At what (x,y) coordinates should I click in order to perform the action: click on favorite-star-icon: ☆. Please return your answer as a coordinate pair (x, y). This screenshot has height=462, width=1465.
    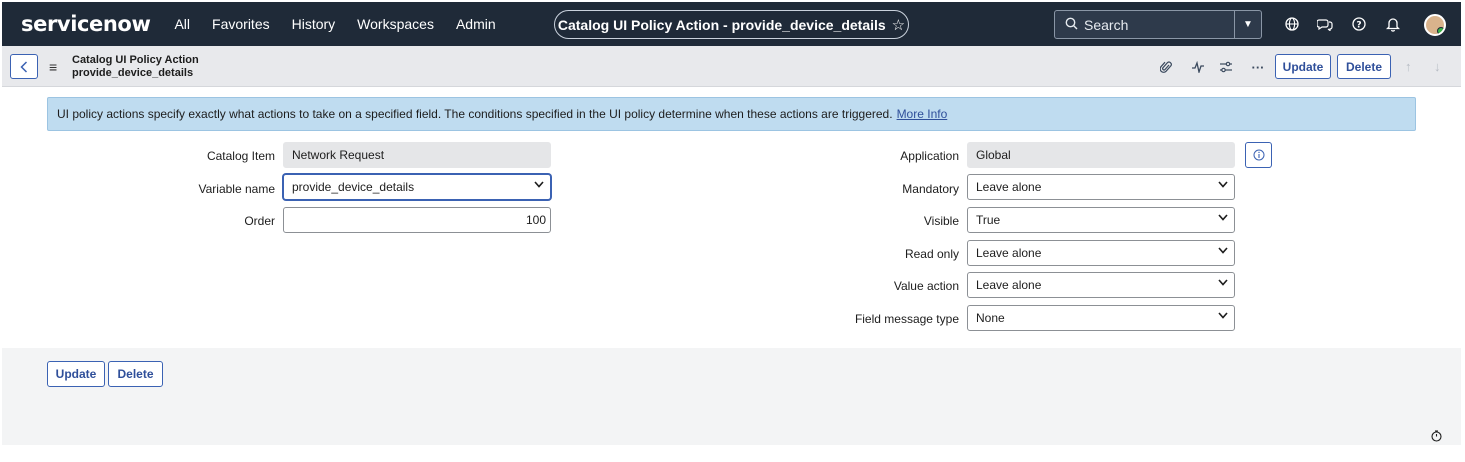
    Looking at the image, I should click on (898, 25).